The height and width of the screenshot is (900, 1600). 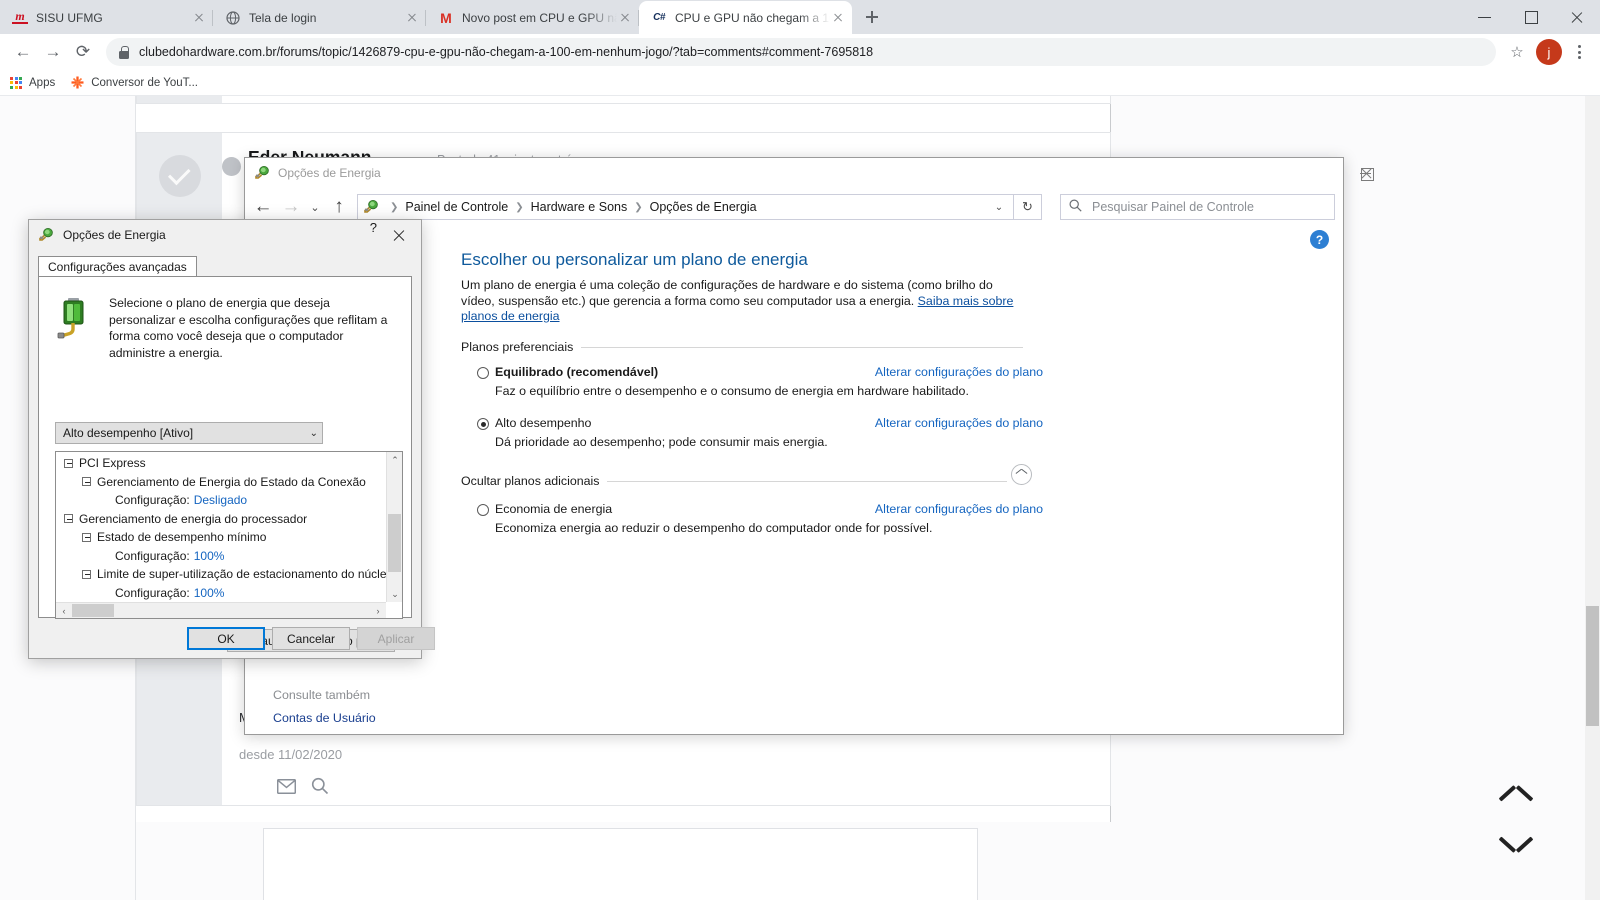 What do you see at coordinates (1197, 207) in the screenshot?
I see `search-input: Pesquisar Painel de Controle` at bounding box center [1197, 207].